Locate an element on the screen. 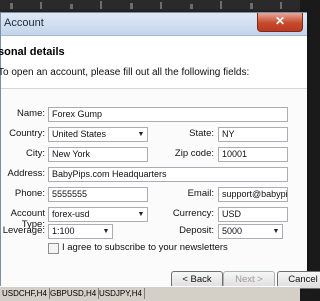 The width and height of the screenshot is (320, 301). chart-tab-usdjpy: USDJPY,H4 is located at coordinates (121, 293).